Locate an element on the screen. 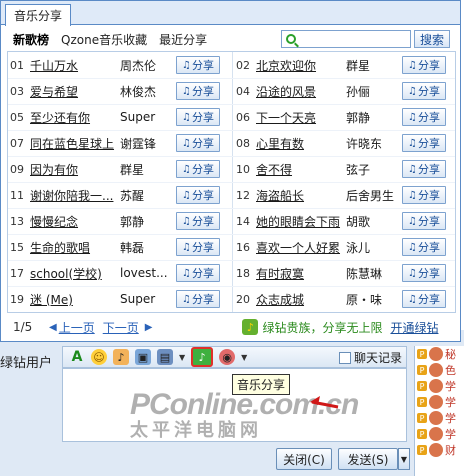 The height and width of the screenshot is (476, 464). song-row: 08 心里有数 许晓东 ♫ 分享 is located at coordinates (345, 143).